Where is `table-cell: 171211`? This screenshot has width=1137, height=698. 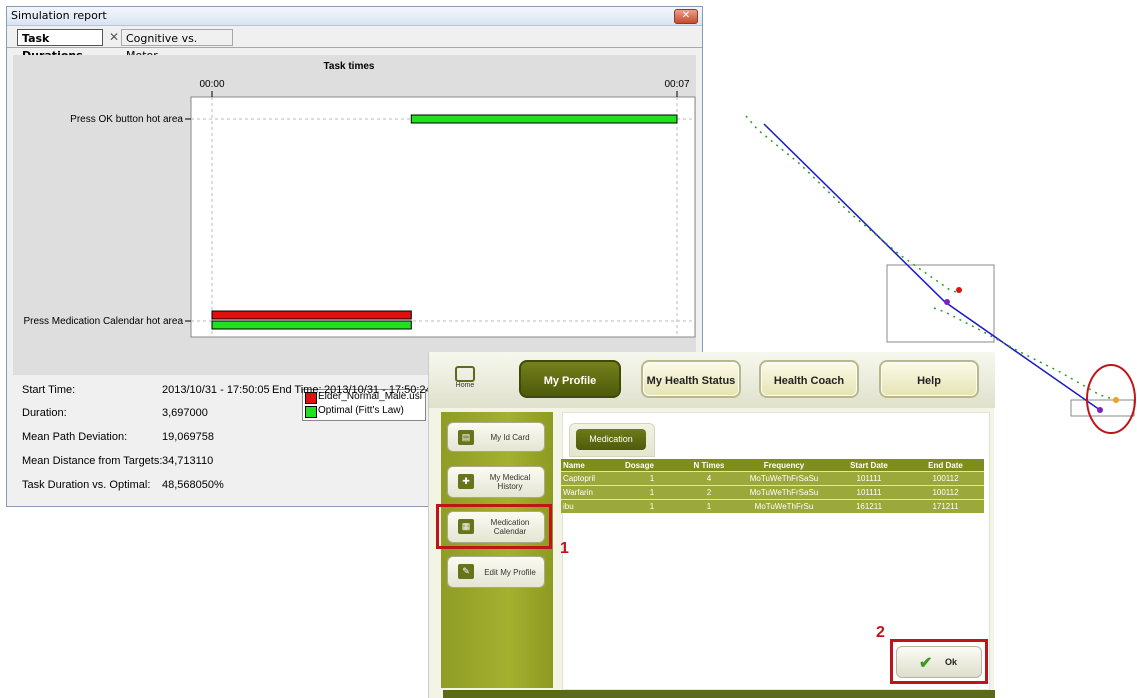 table-cell: 171211 is located at coordinates (945, 506).